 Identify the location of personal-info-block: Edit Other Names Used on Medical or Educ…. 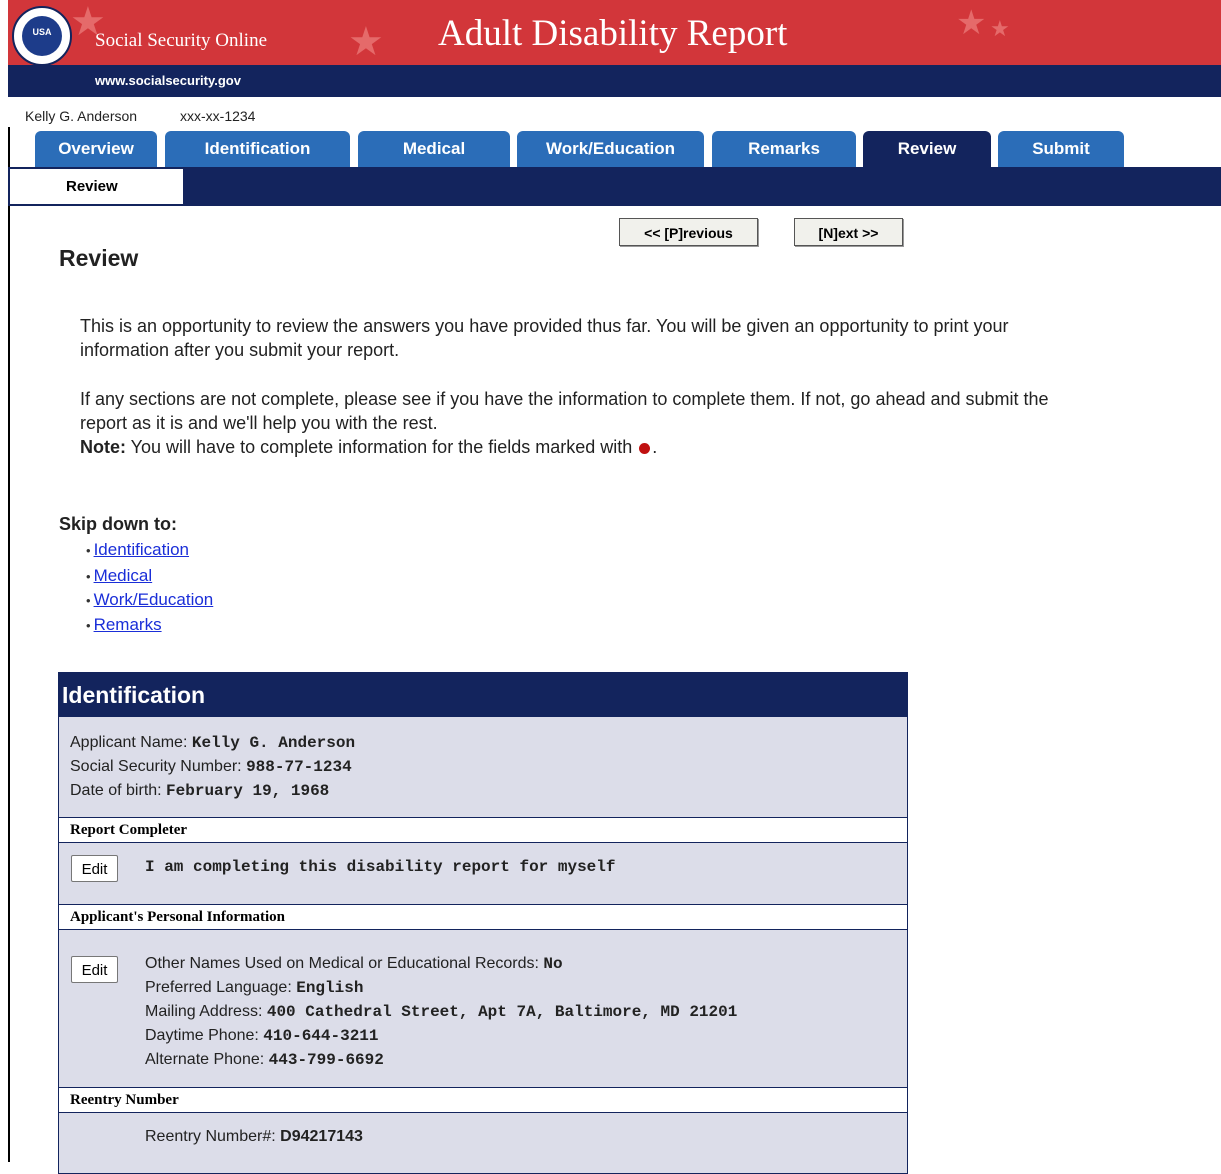
(483, 1008).